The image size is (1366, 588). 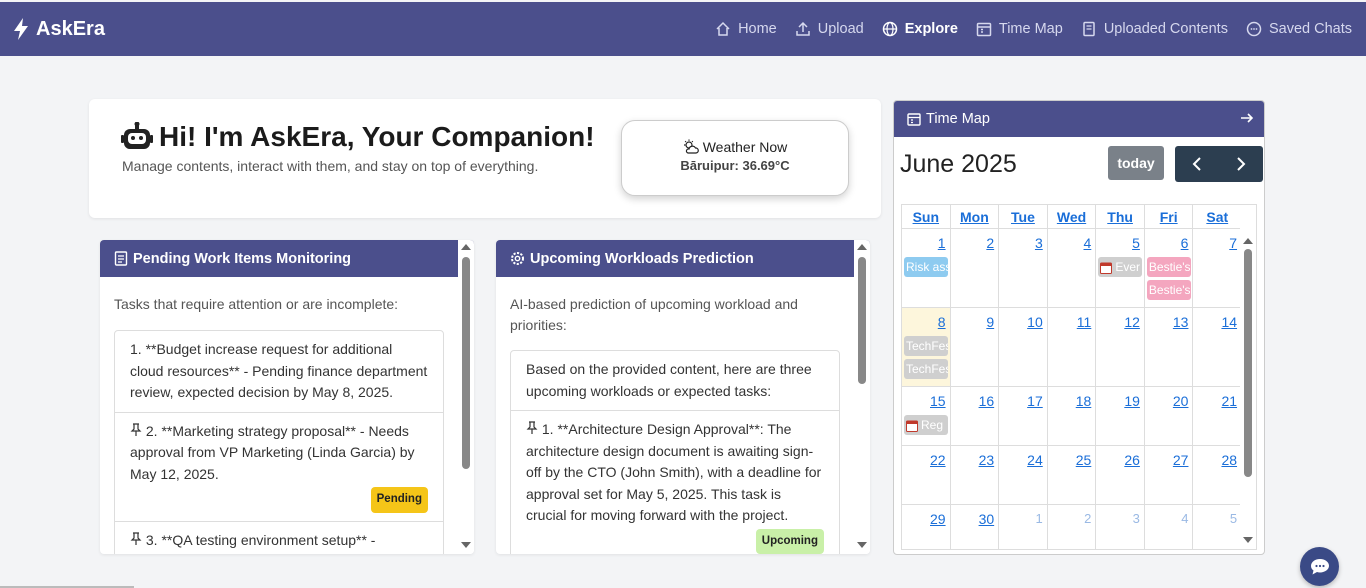 What do you see at coordinates (1132, 460) in the screenshot?
I see `day-number: 26` at bounding box center [1132, 460].